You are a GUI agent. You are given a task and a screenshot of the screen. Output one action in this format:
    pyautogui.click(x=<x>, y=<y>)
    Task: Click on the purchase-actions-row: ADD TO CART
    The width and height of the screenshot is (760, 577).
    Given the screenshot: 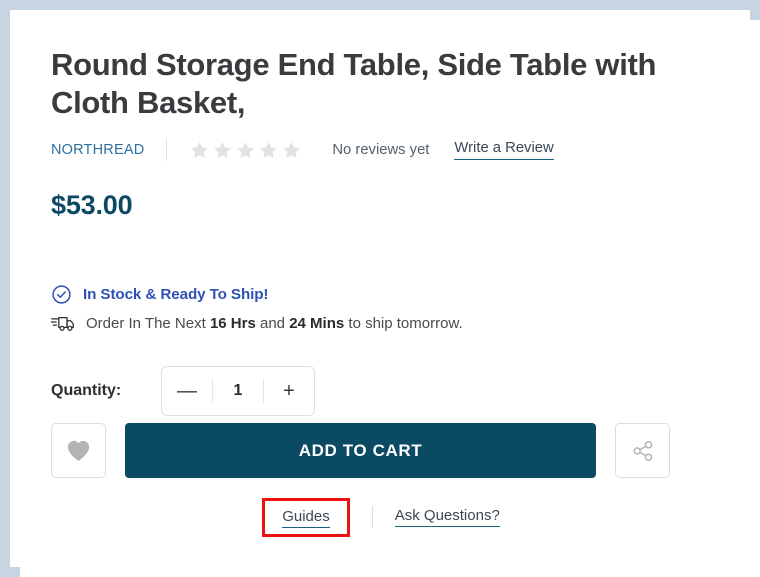 What is the action you would take?
    pyautogui.click(x=360, y=450)
    